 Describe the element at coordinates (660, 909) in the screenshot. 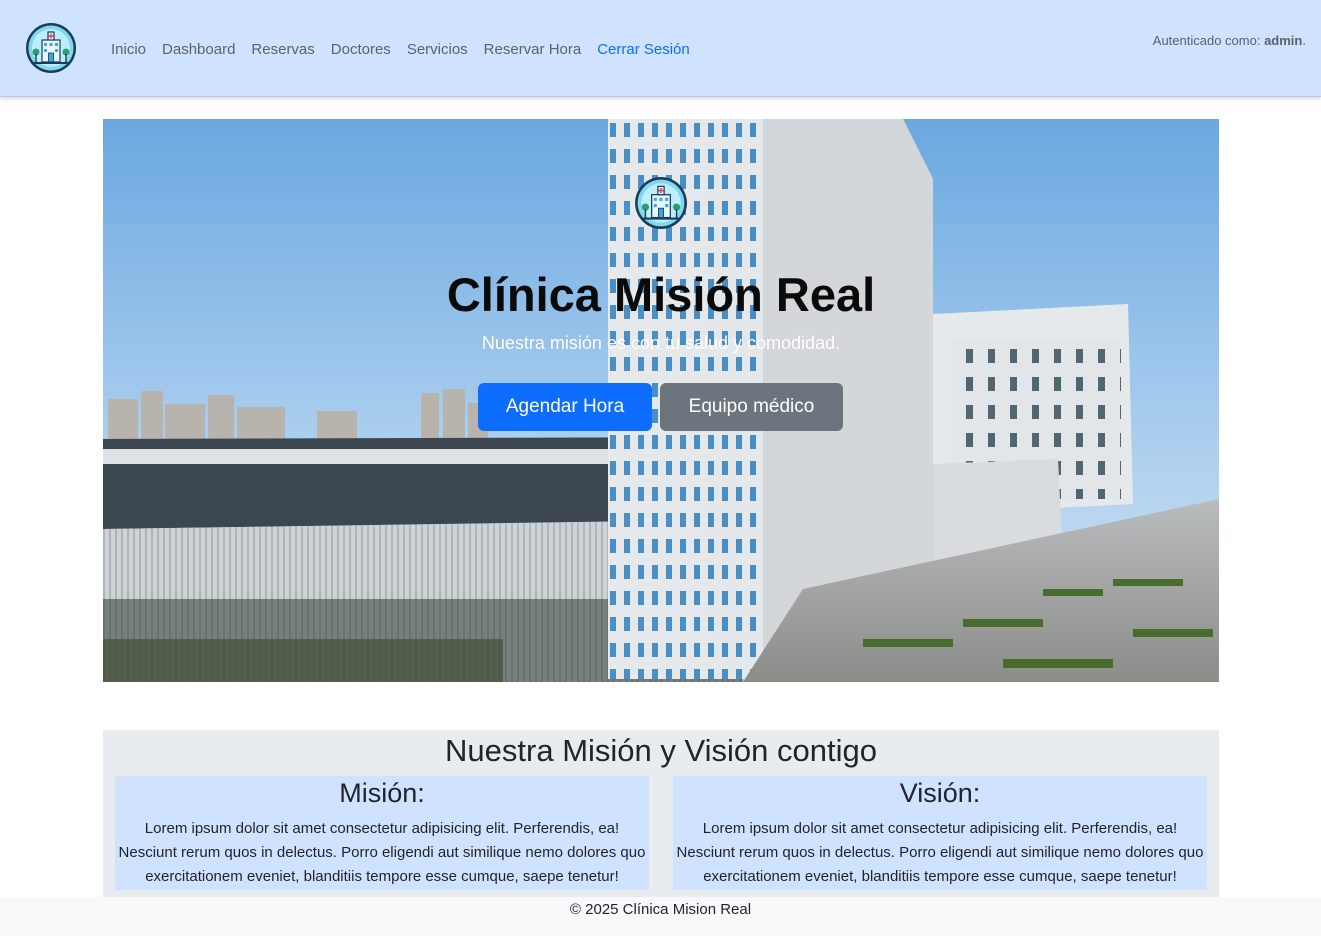

I see `footer-copyright: © 2025 Clínica Mision Real` at that location.